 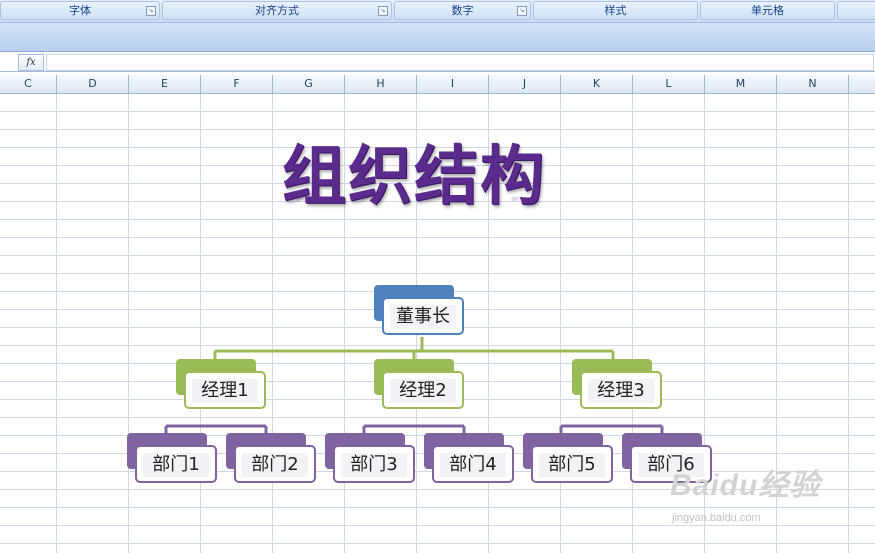 What do you see at coordinates (275, 465) in the screenshot?
I see `node-label-dept-2: 部门2` at bounding box center [275, 465].